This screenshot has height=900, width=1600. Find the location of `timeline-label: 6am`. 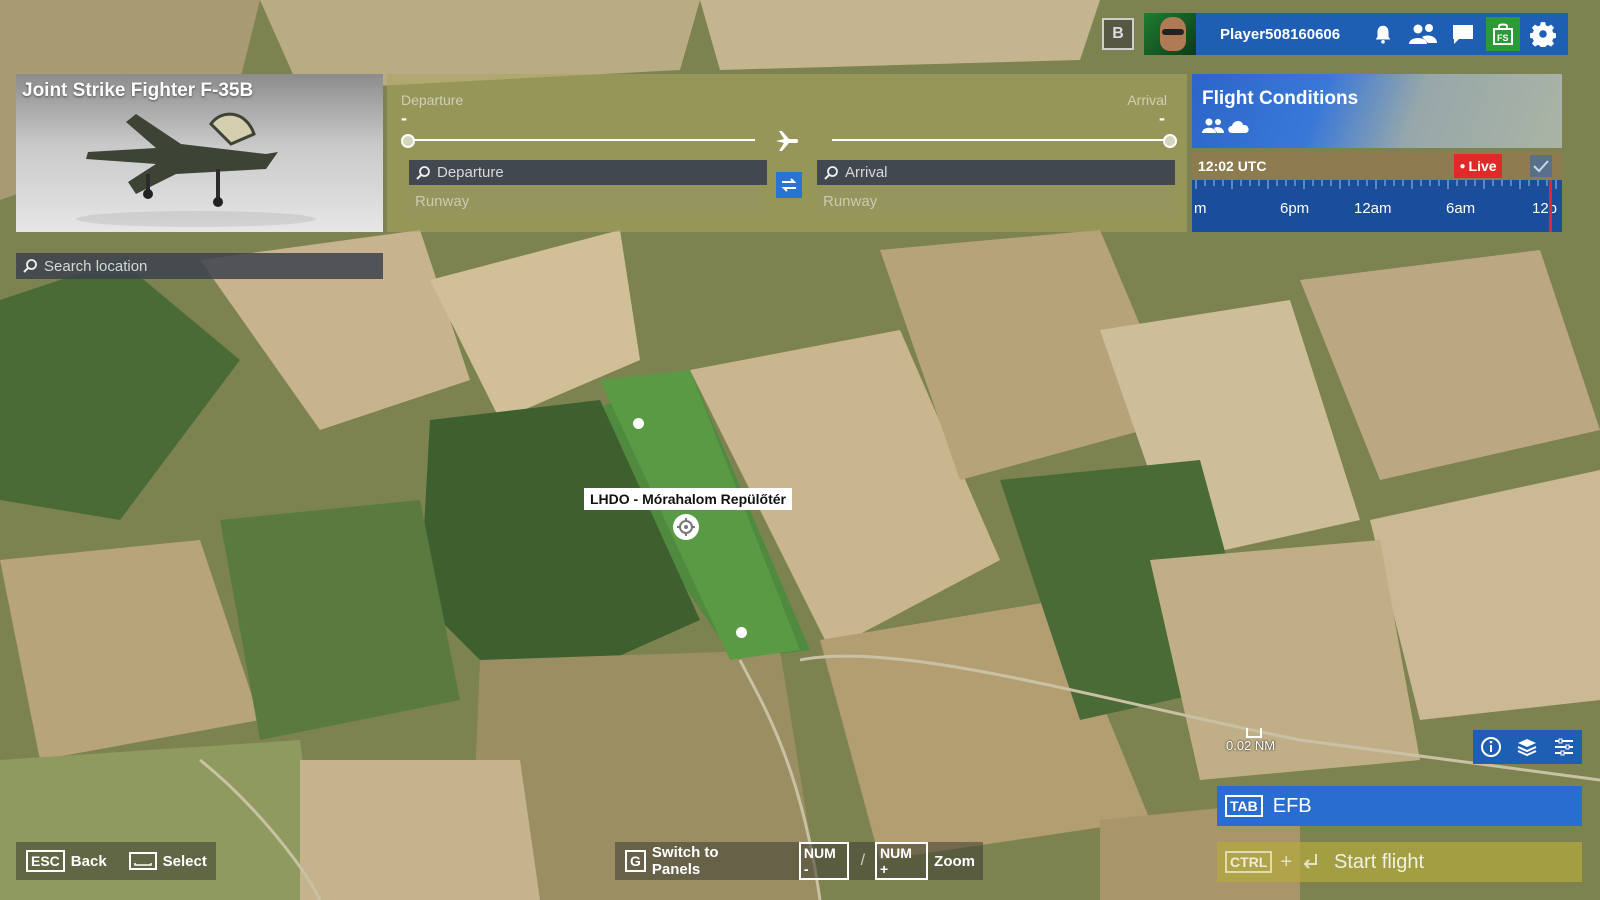

timeline-label: 6am is located at coordinates (1461, 208).